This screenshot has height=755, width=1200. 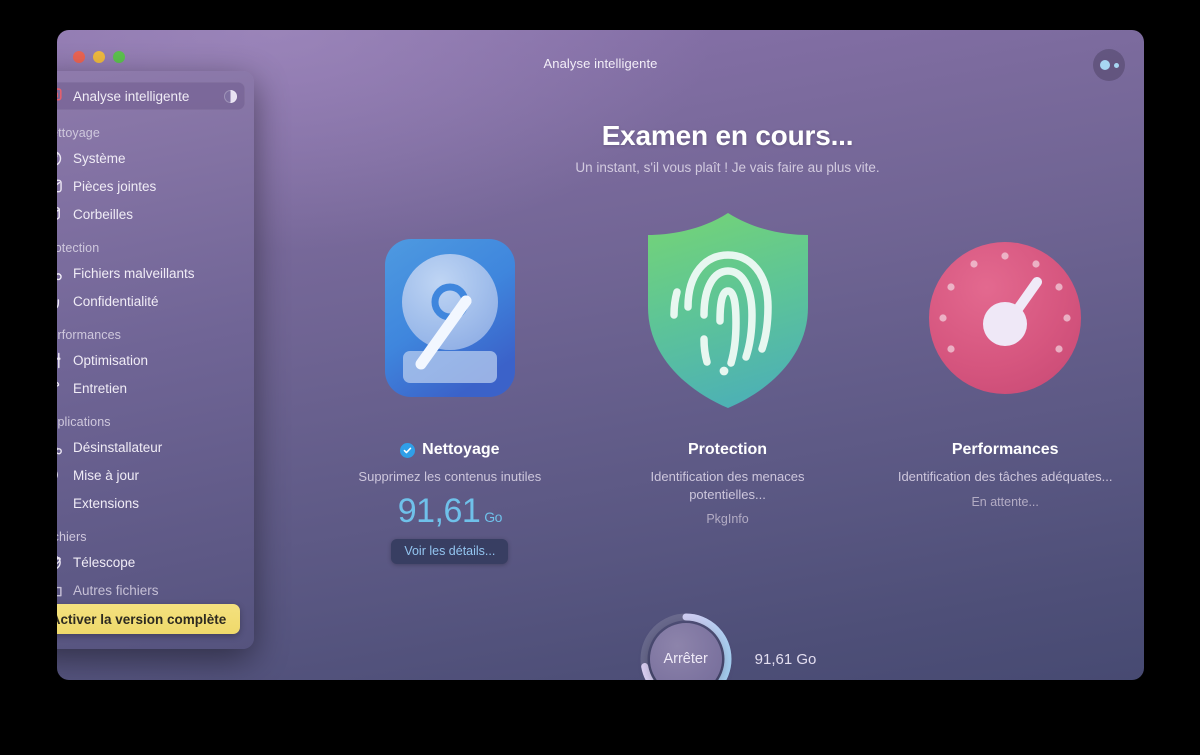 What do you see at coordinates (408, 450) in the screenshot?
I see `check-circle-icon` at bounding box center [408, 450].